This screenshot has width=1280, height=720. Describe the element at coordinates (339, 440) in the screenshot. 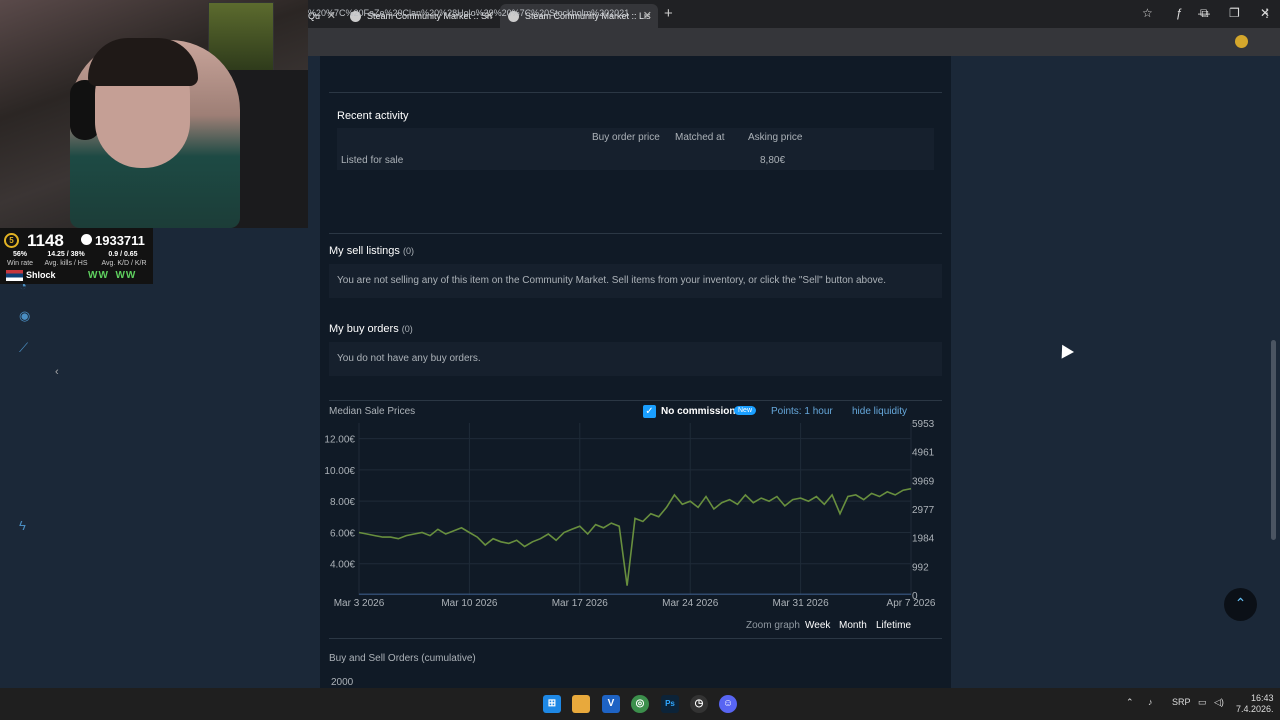

I see `y-tick-label: 12.00€` at that location.